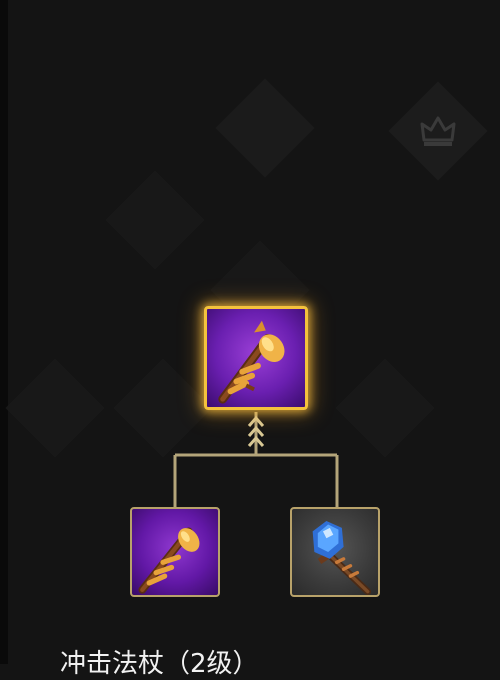  I want to click on result-item-slot, so click(256, 358).